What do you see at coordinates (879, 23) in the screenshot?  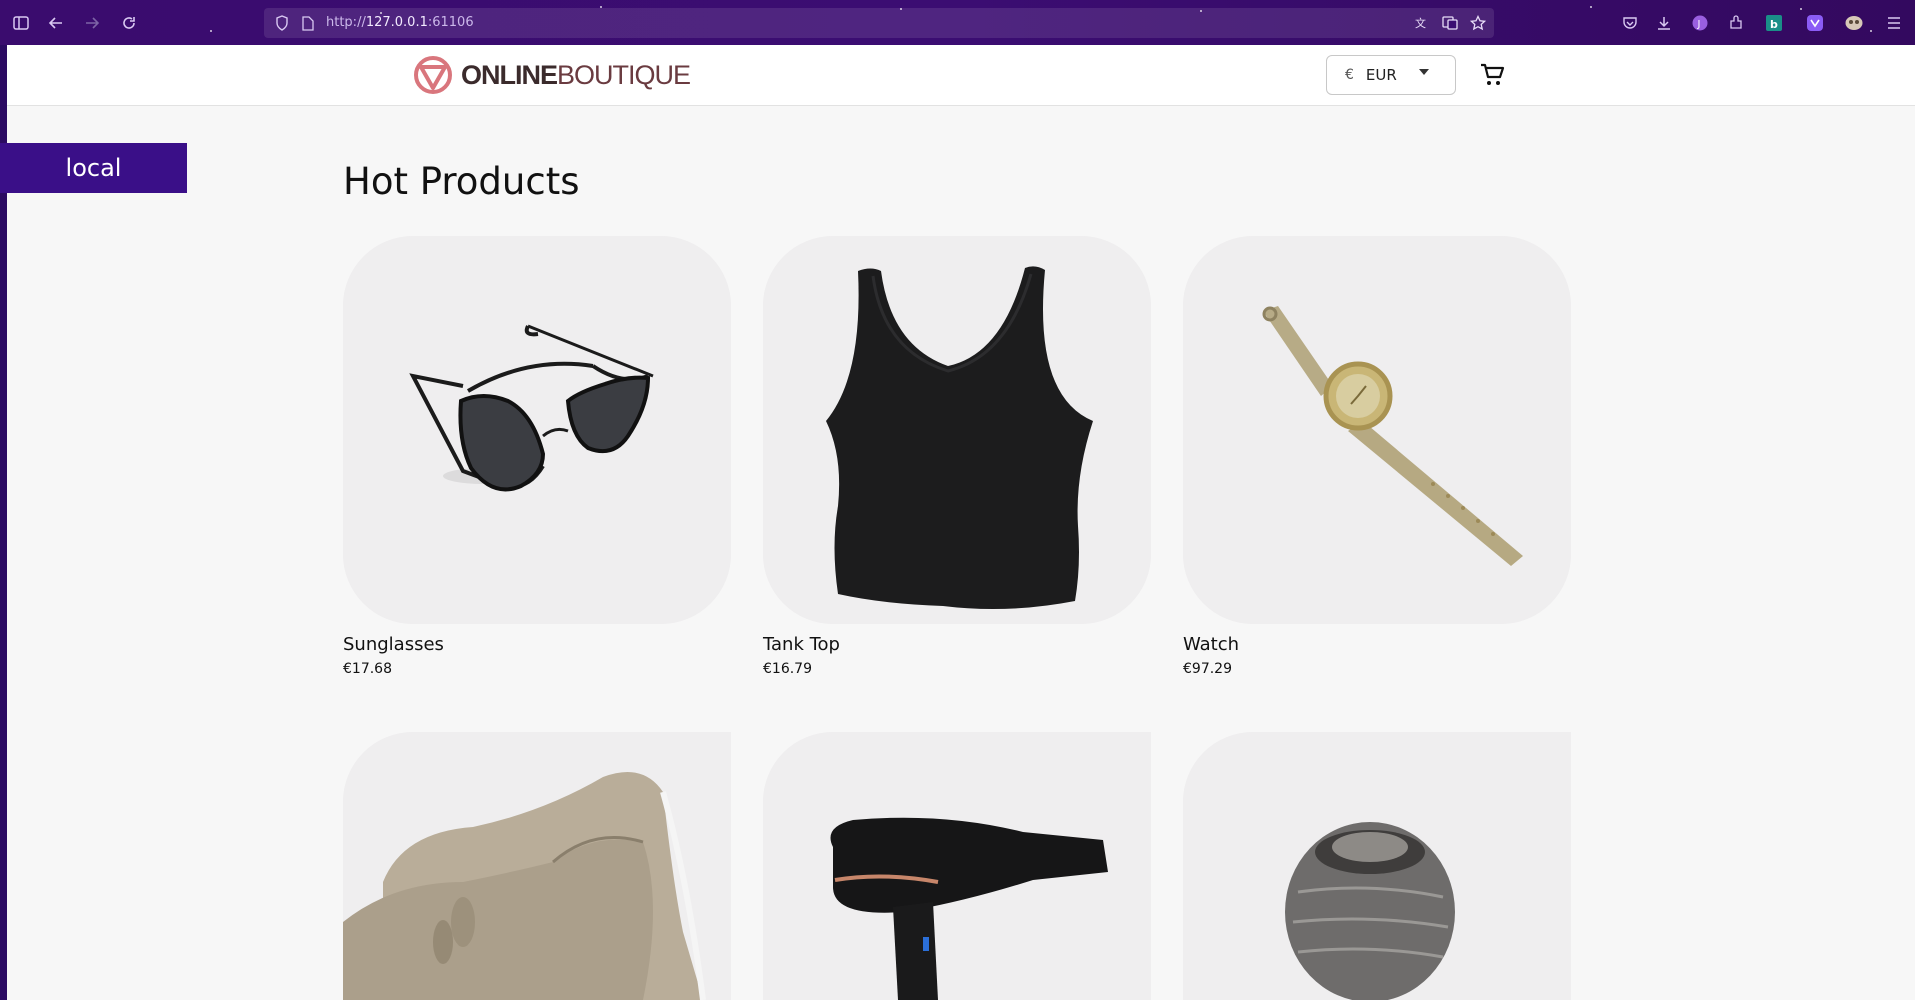 I see `address-bar: http://127.0.0.1:61106 文` at bounding box center [879, 23].